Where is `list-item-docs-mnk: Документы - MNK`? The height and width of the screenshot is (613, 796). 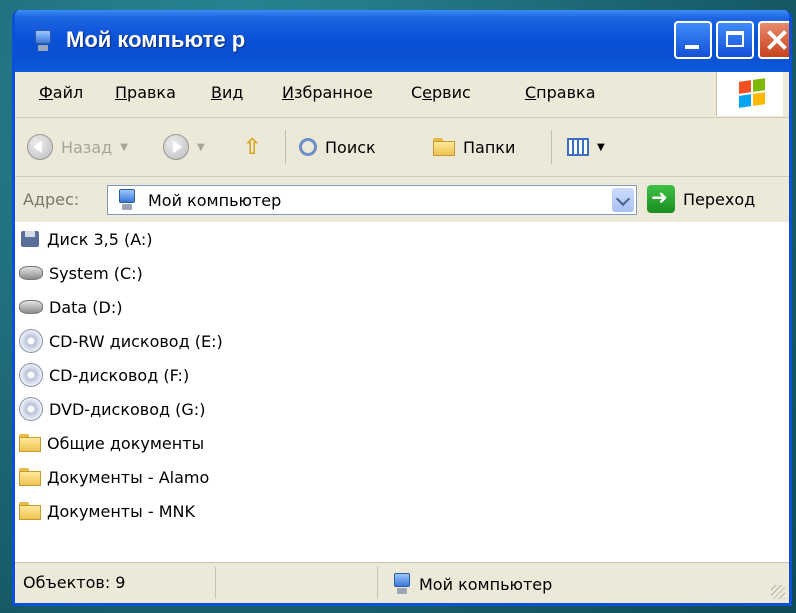
list-item-docs-mnk: Документы - MNK is located at coordinates (107, 511).